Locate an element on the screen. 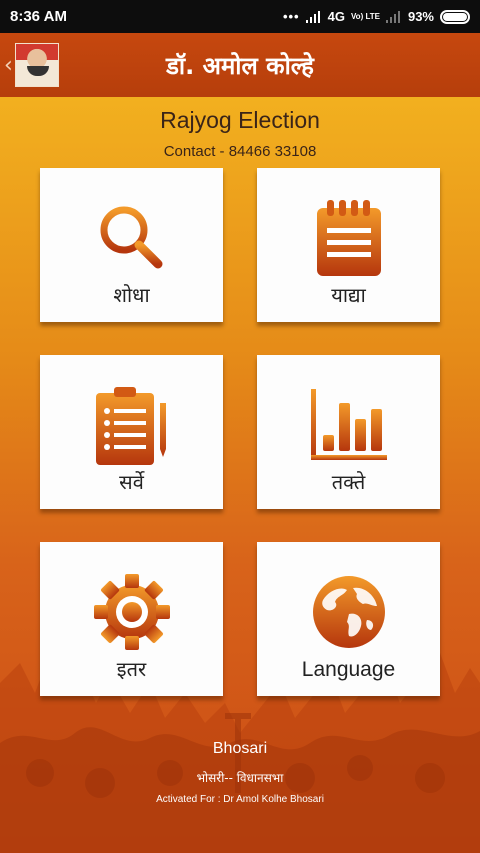  tile-label: Language is located at coordinates (348, 669).